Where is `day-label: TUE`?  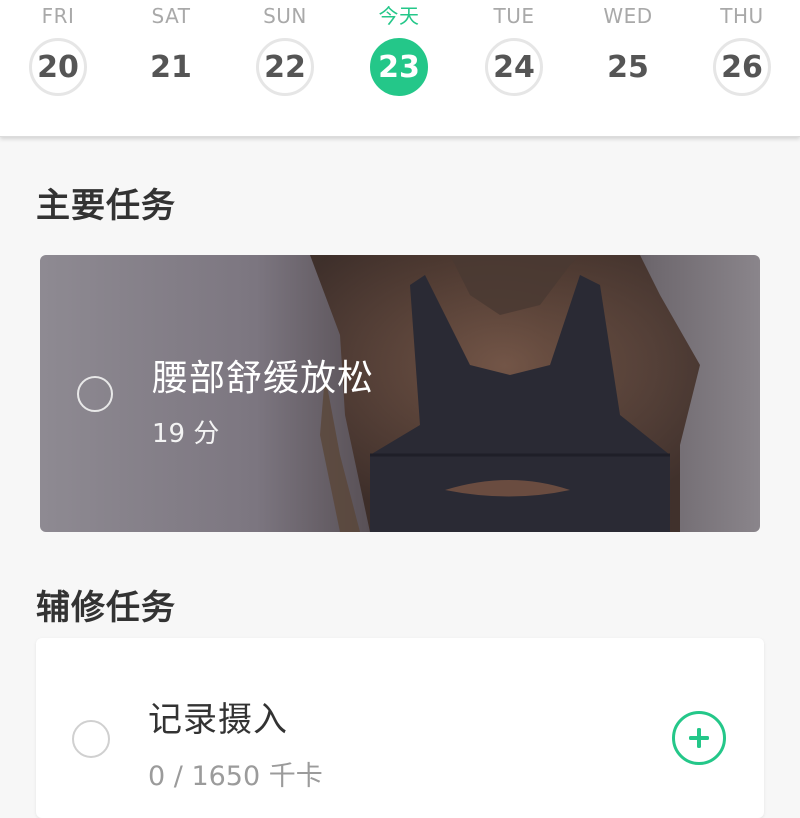
day-label: TUE is located at coordinates (514, 16).